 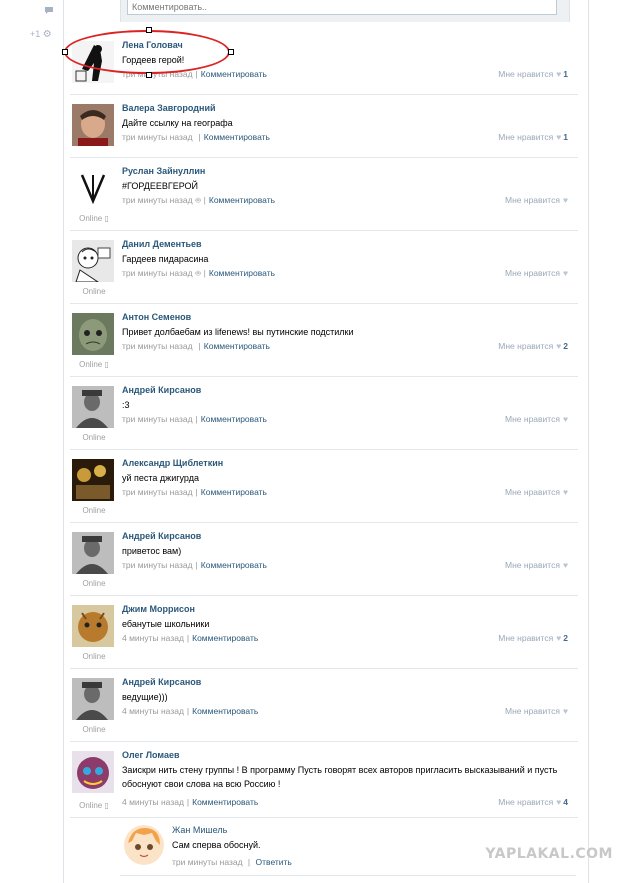 I want to click on reply-button: Ответить, so click(x=274, y=862).